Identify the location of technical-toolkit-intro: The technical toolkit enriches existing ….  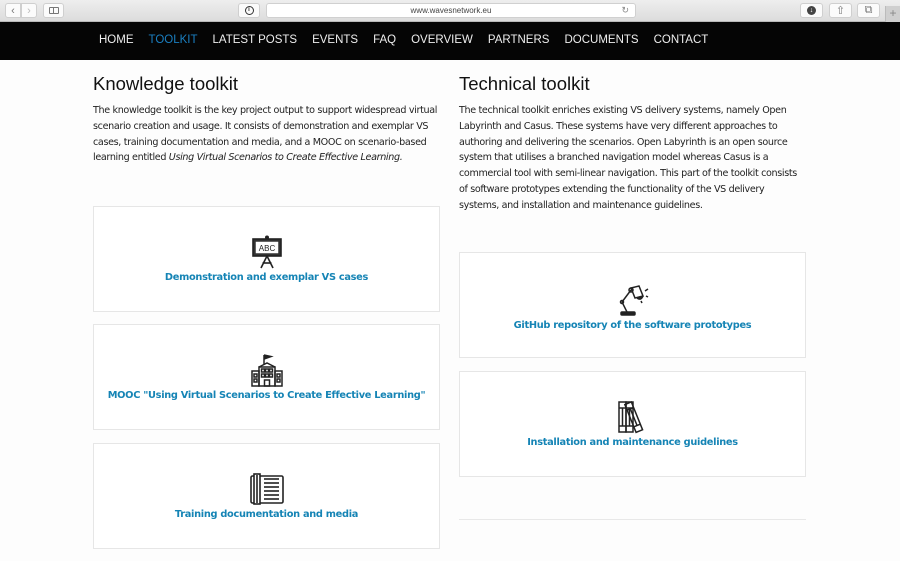
(628, 158).